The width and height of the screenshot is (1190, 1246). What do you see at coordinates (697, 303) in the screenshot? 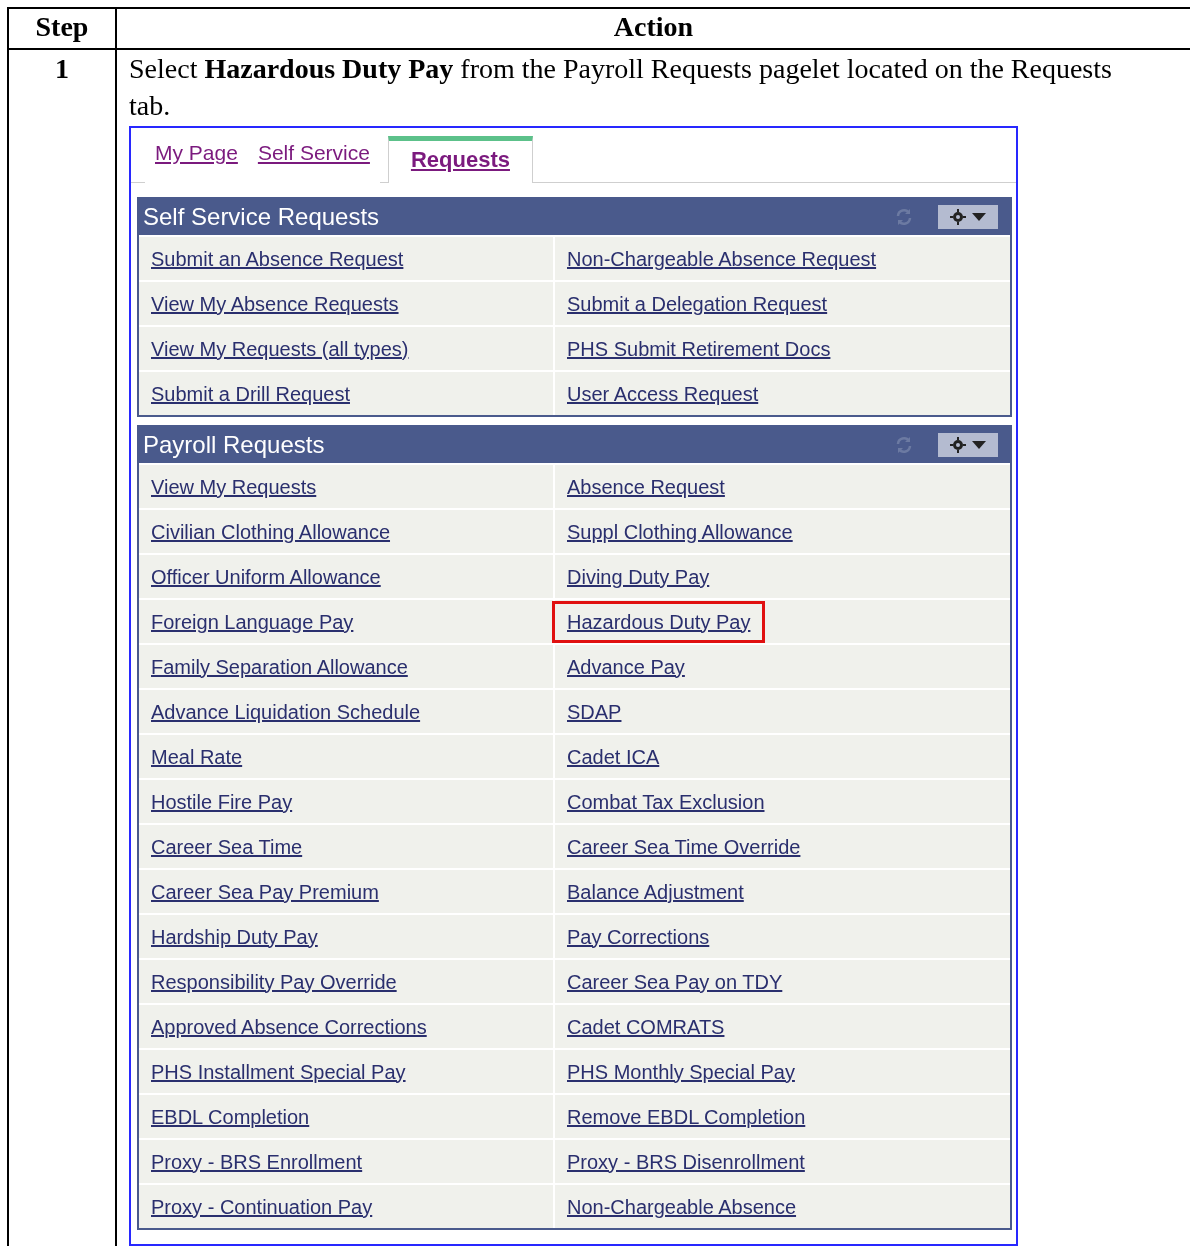
I see `request-link: Submit a Delegation Request` at bounding box center [697, 303].